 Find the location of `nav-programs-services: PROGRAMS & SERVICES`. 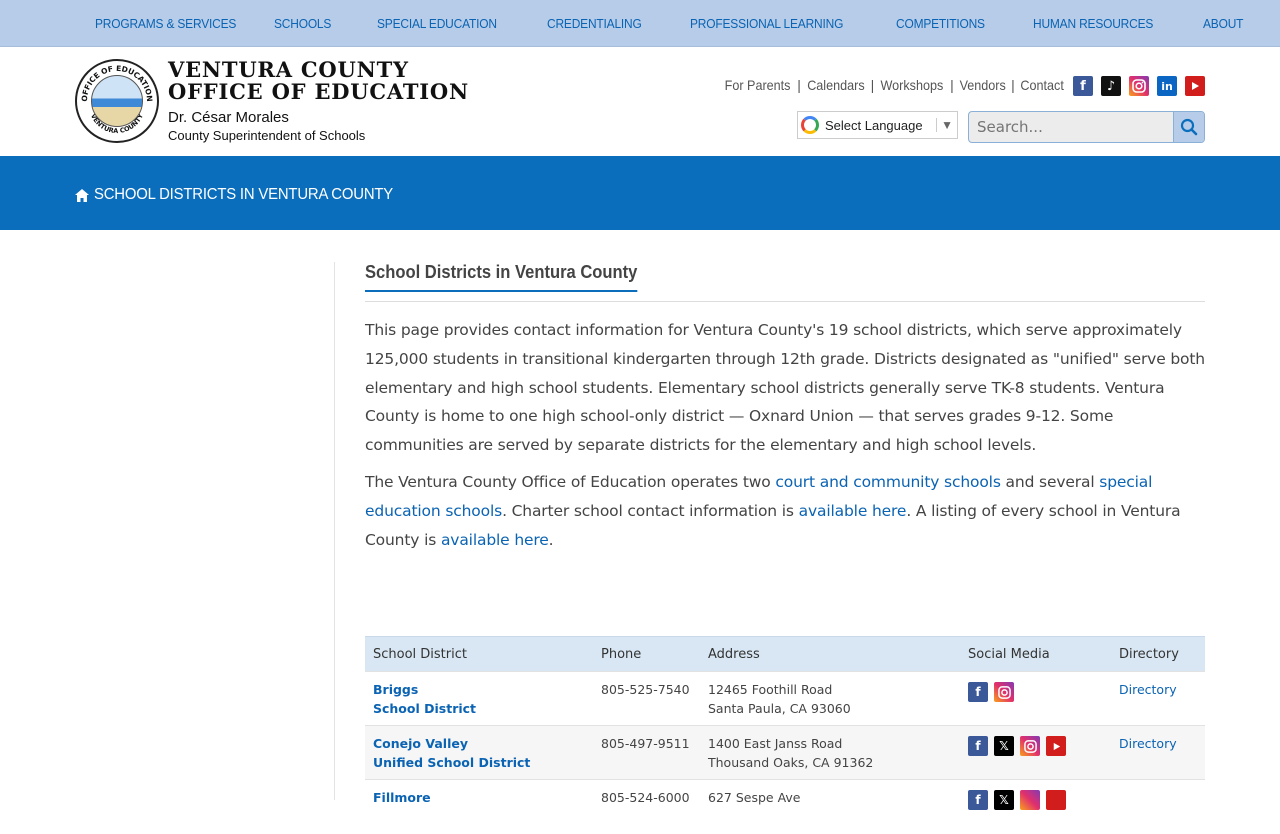

nav-programs-services: PROGRAMS & SERVICES is located at coordinates (165, 23).